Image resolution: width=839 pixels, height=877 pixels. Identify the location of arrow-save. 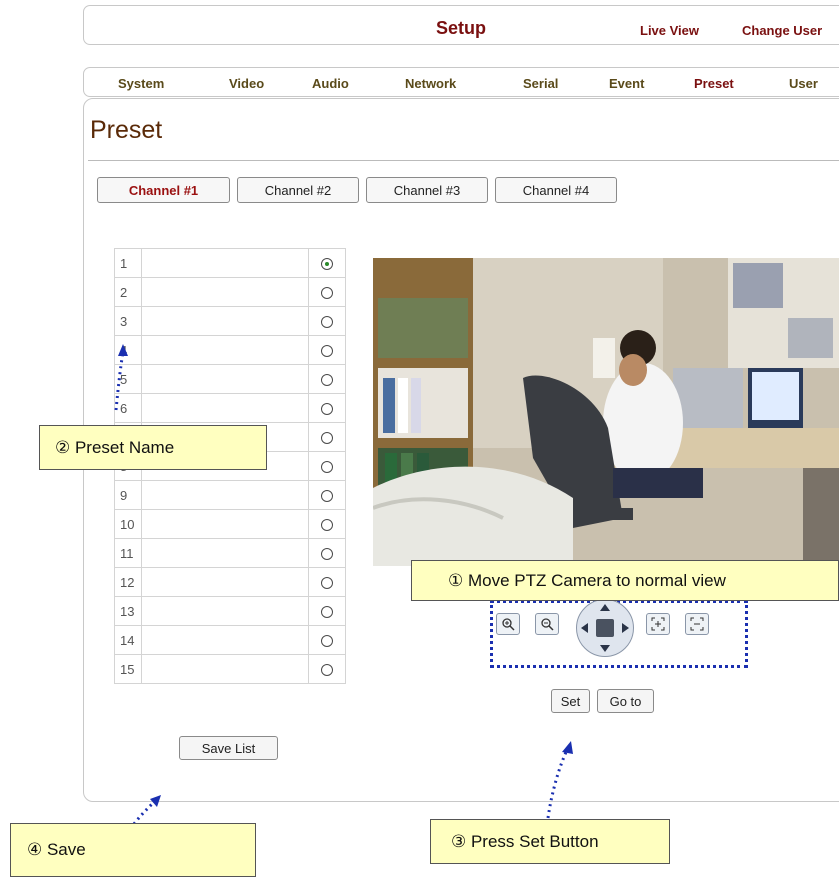
(144, 812).